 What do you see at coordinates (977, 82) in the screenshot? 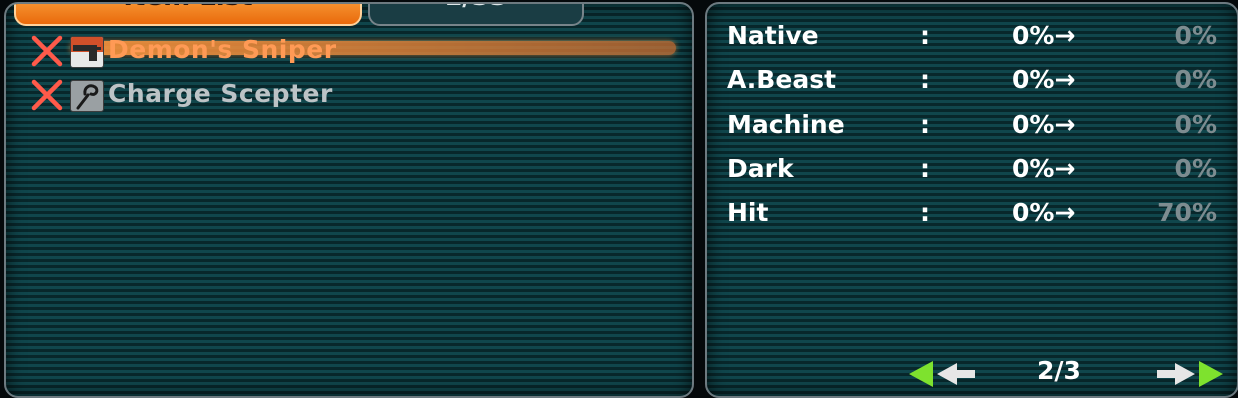
I see `stat-row-abeast: A.Beast : 0%→ 0%` at bounding box center [977, 82].